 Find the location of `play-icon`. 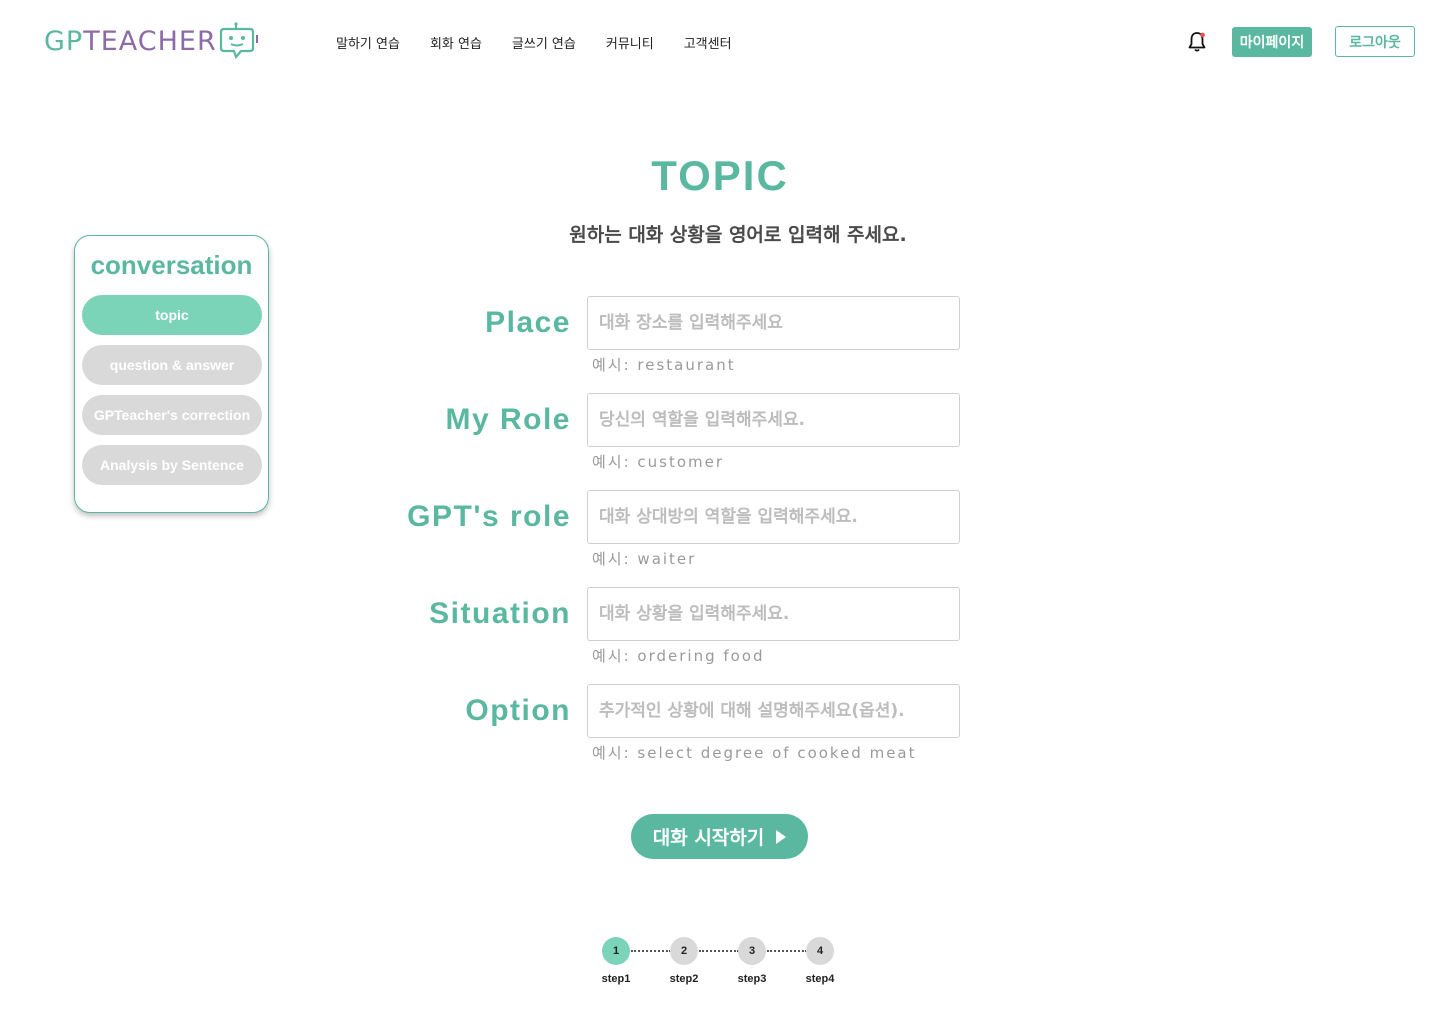

play-icon is located at coordinates (781, 836).